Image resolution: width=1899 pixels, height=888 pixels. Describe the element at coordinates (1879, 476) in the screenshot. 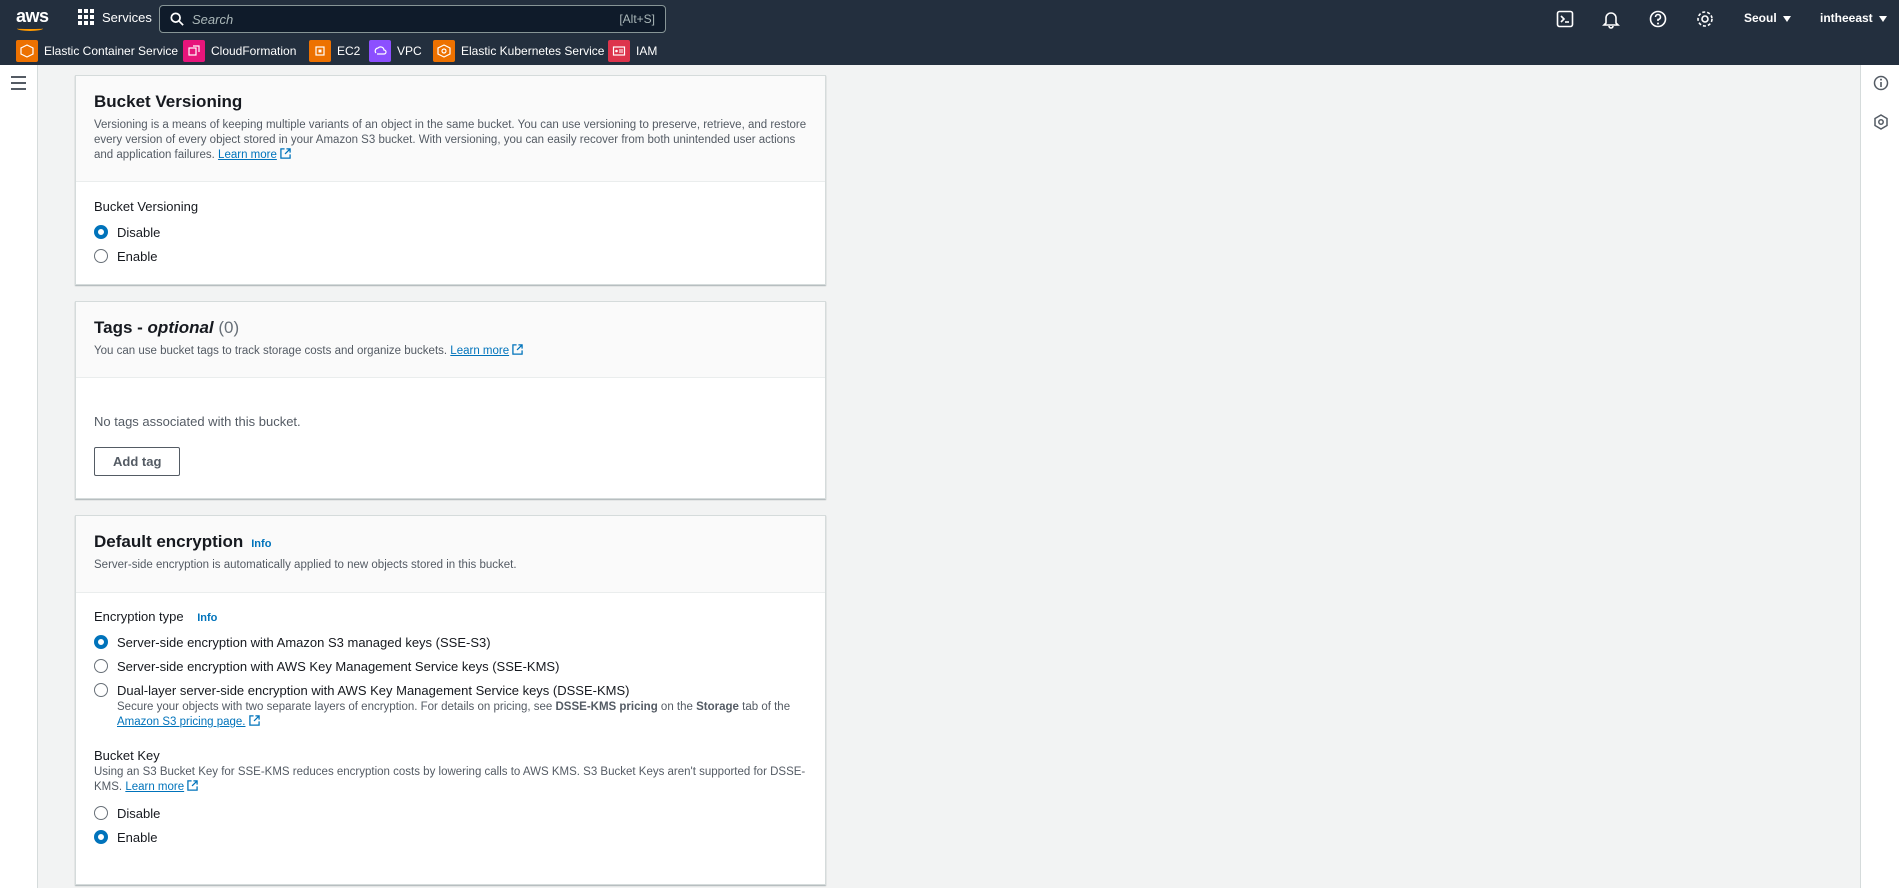

I see `right-side-rail` at that location.